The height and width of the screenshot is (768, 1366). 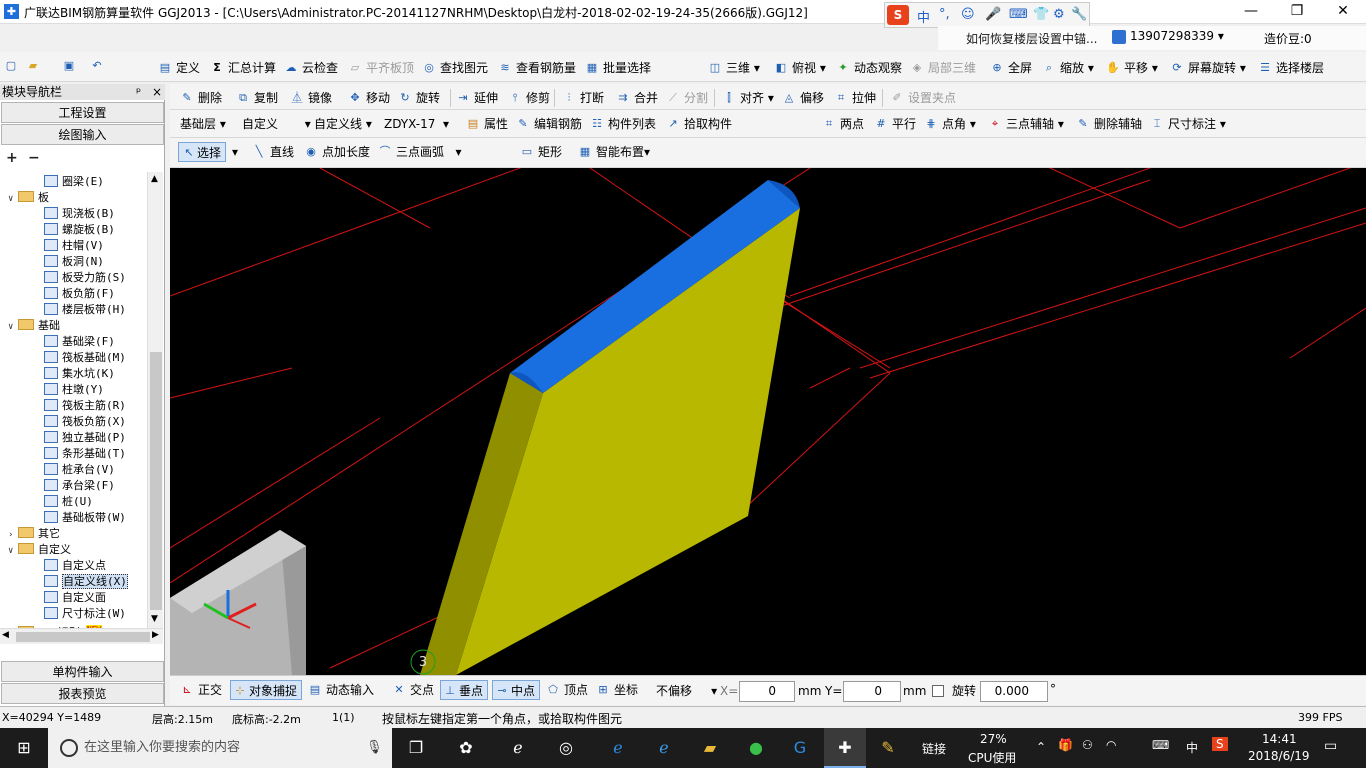 I want to click on flat-slab-button: ▱ 平齐板顶, so click(x=381, y=68).